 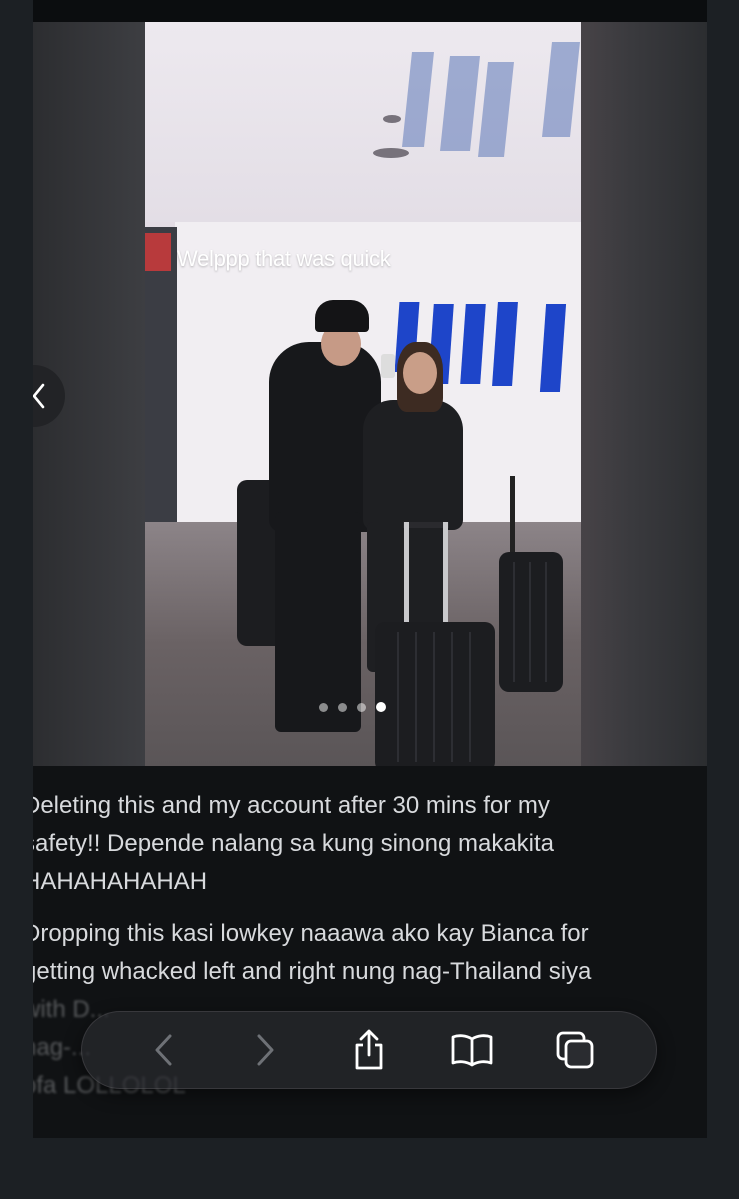 I want to click on back-button, so click(x=163, y=1050).